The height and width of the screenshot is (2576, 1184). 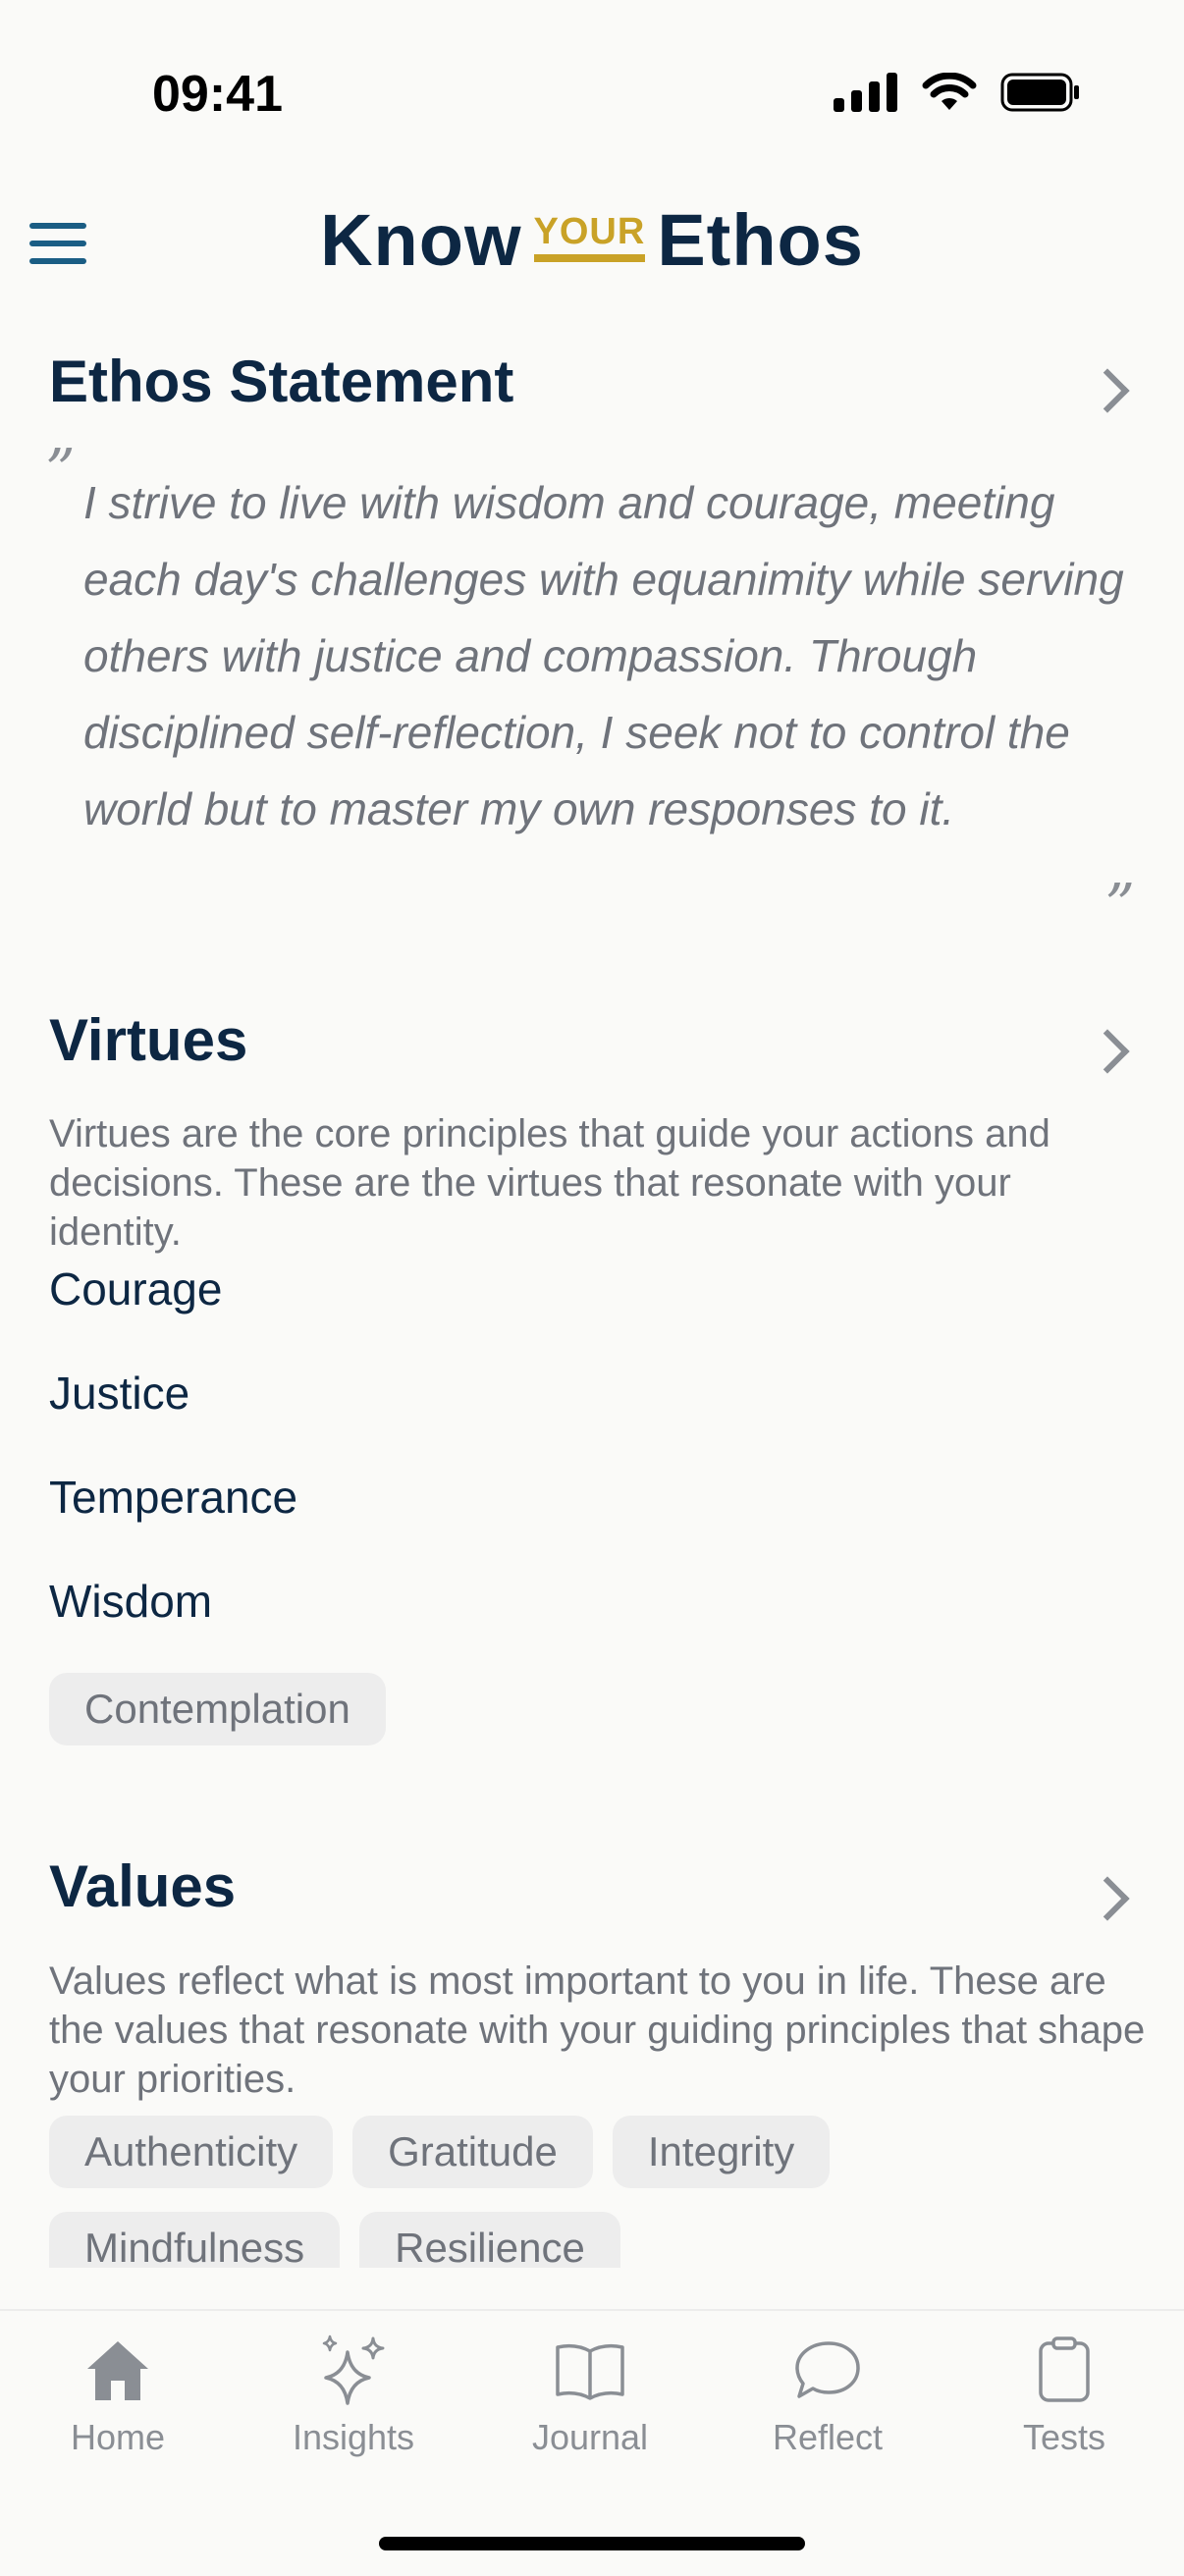 I want to click on app-header: Know YOUR Ethos, so click(x=592, y=241).